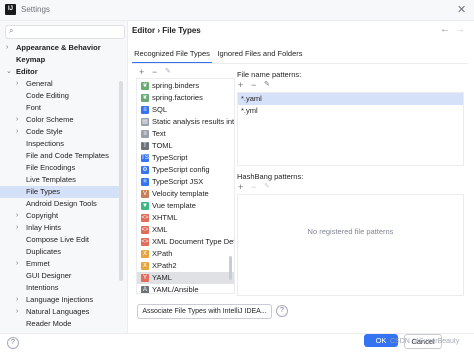  I want to click on file-type-item: ❦ spring.binders, so click(185, 86).